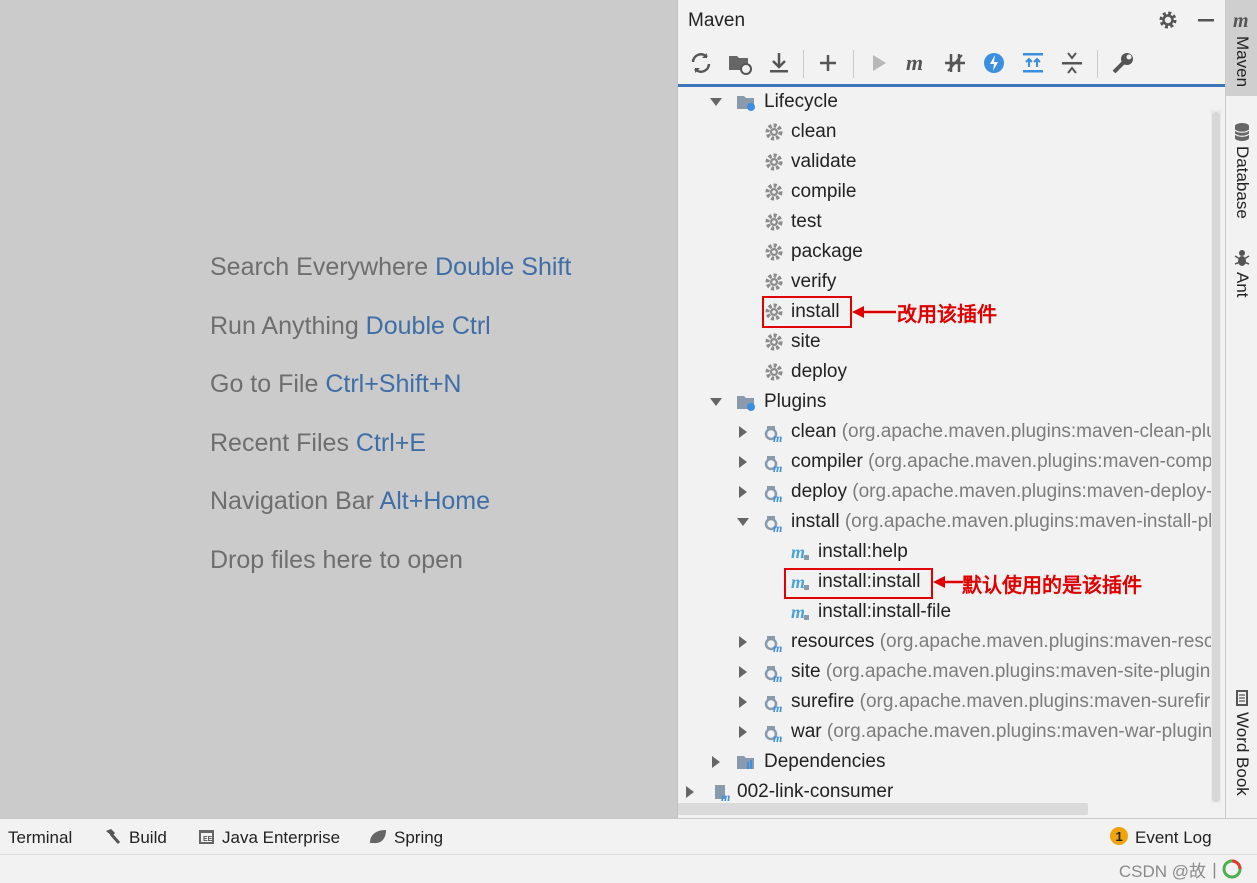 The height and width of the screenshot is (883, 1257). What do you see at coordinates (350, 325) in the screenshot?
I see `hint-run-anything: Run Anything Double Ctrl` at bounding box center [350, 325].